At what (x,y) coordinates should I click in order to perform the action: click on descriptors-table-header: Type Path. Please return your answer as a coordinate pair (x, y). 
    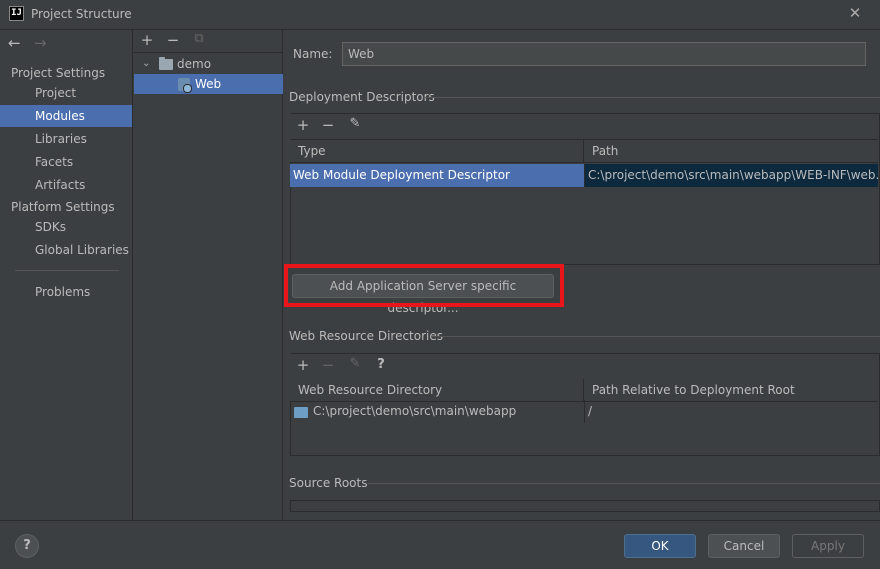
    Looking at the image, I should click on (584, 151).